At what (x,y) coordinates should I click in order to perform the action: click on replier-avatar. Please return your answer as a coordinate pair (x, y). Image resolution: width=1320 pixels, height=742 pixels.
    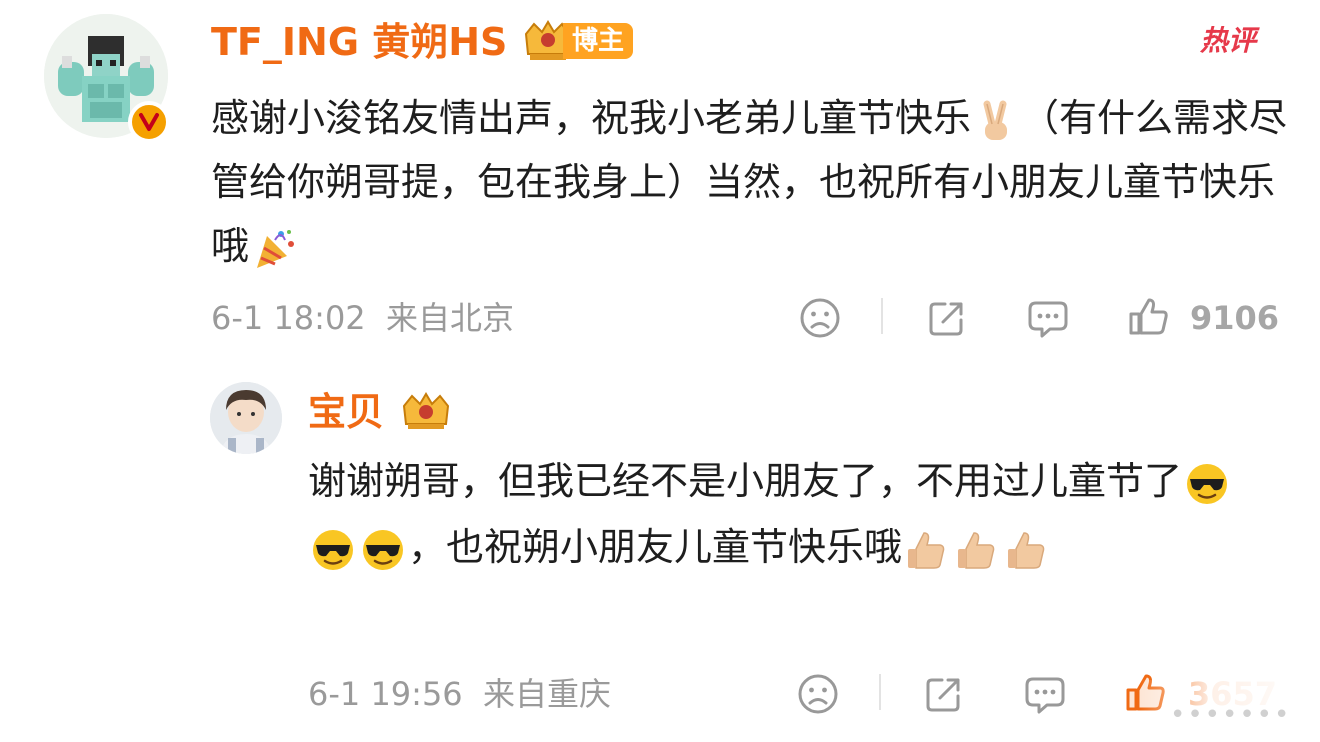
    Looking at the image, I should click on (246, 418).